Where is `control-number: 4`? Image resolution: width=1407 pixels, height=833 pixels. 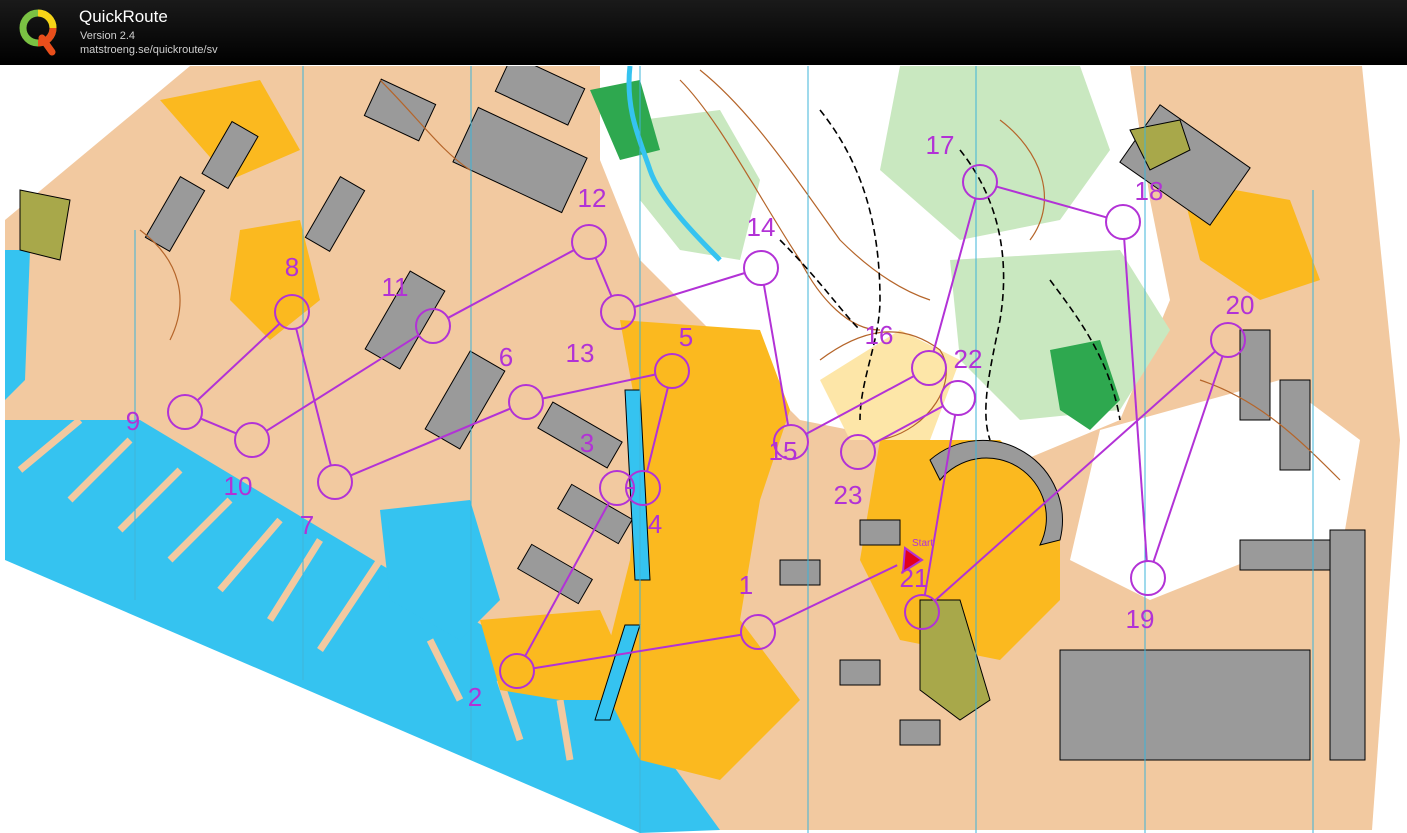 control-number: 4 is located at coordinates (655, 524).